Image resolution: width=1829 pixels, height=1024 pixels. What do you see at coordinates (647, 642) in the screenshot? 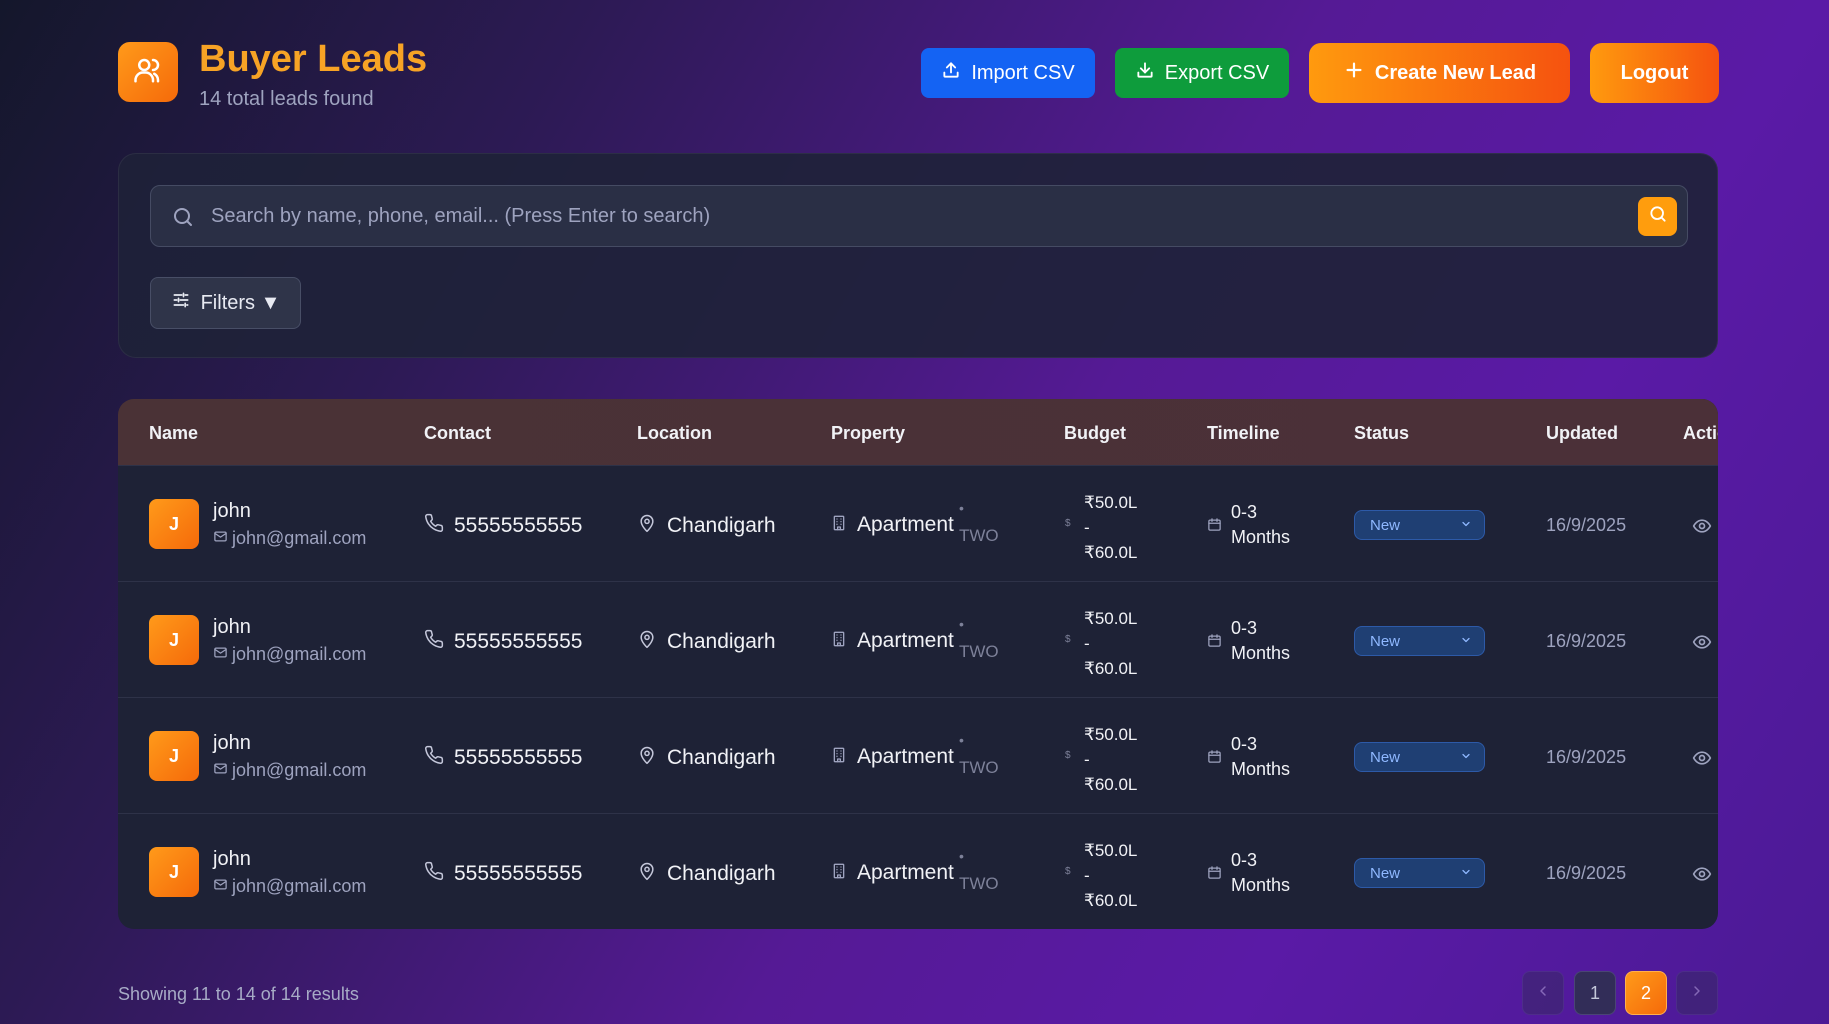
I see `map-pin-icon` at bounding box center [647, 642].